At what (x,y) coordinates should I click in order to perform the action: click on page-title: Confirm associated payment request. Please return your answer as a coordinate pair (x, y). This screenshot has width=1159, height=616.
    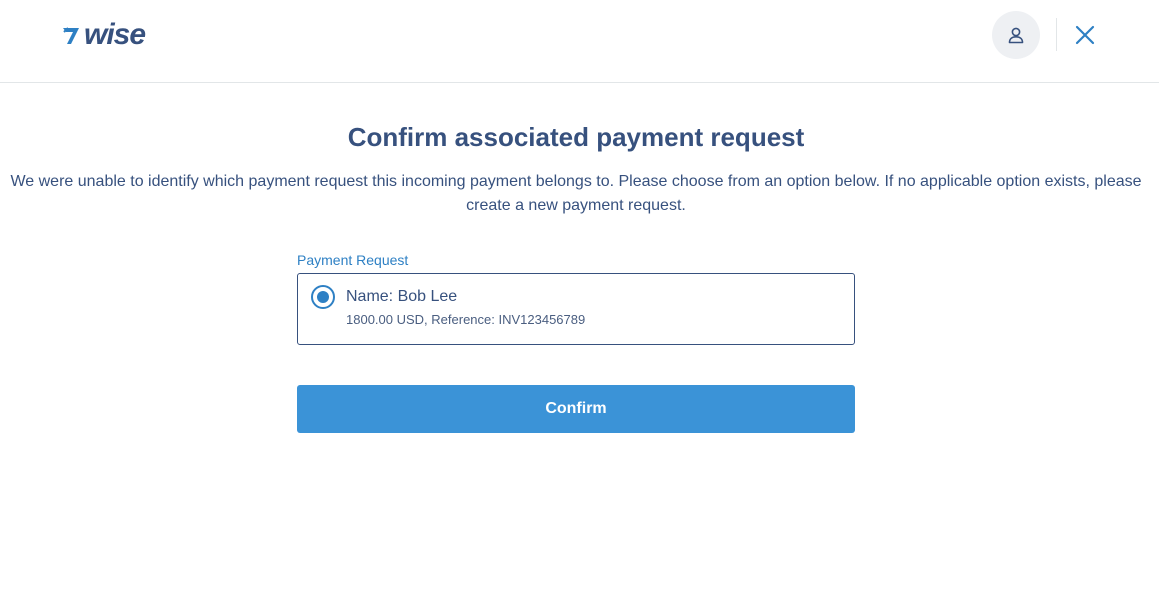
    Looking at the image, I should click on (576, 137).